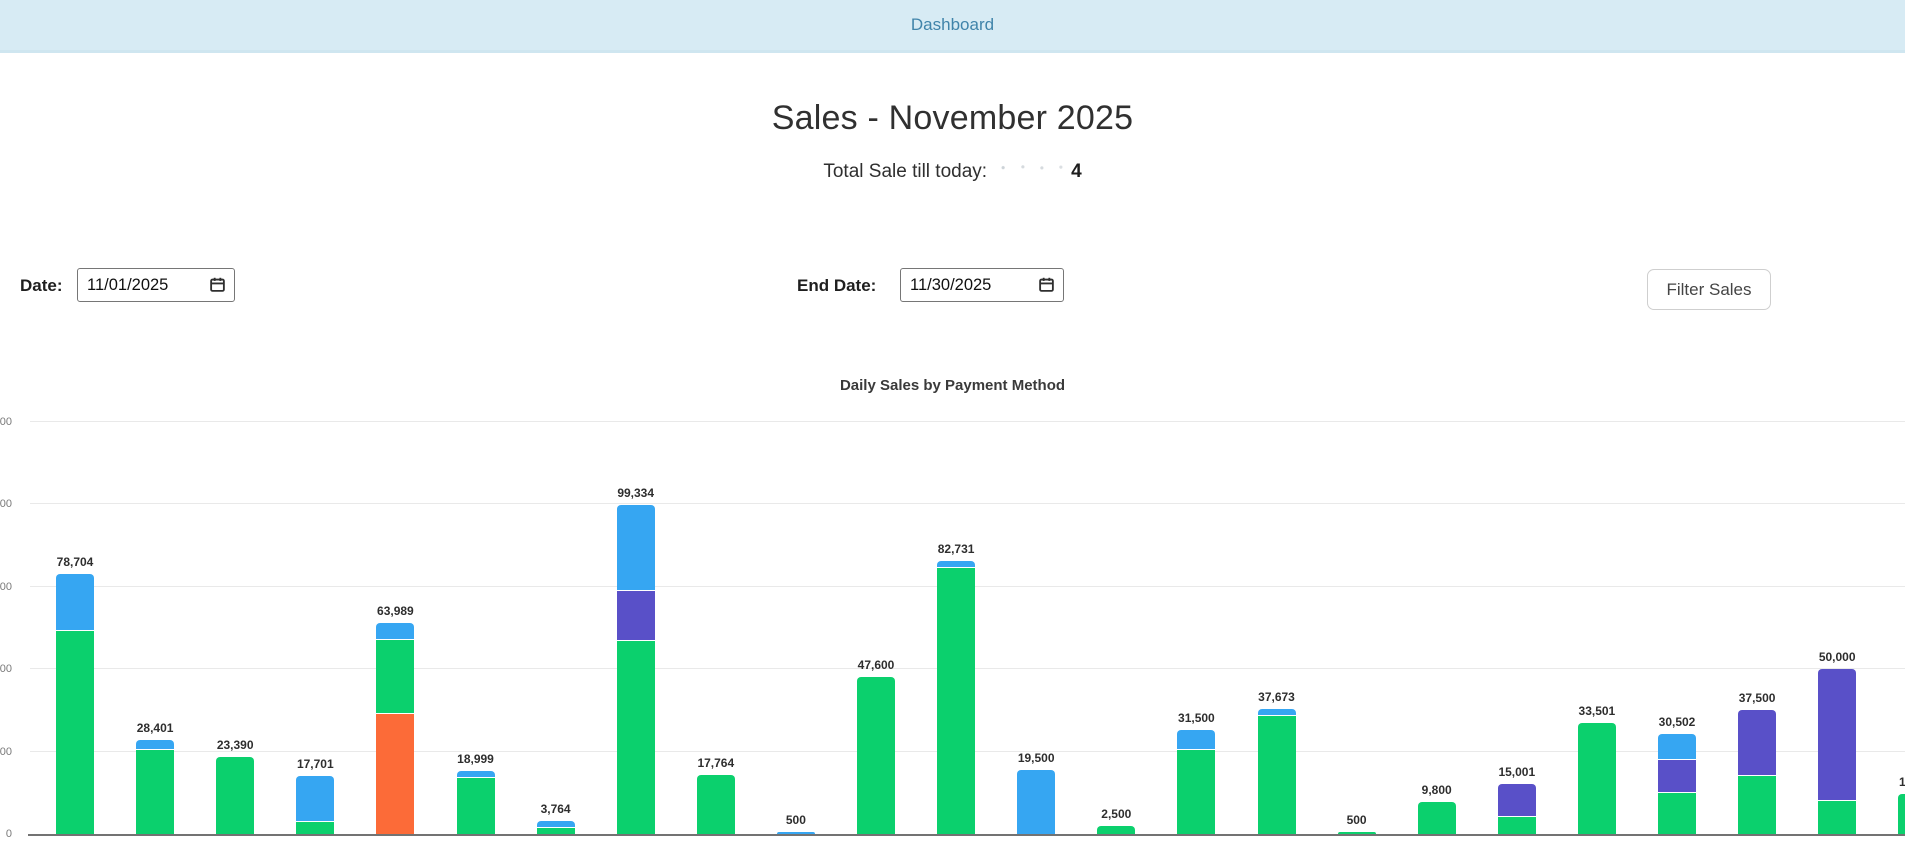 This screenshot has width=1905, height=845. Describe the element at coordinates (716, 763) in the screenshot. I see `bar-value-label: 17,764` at that location.